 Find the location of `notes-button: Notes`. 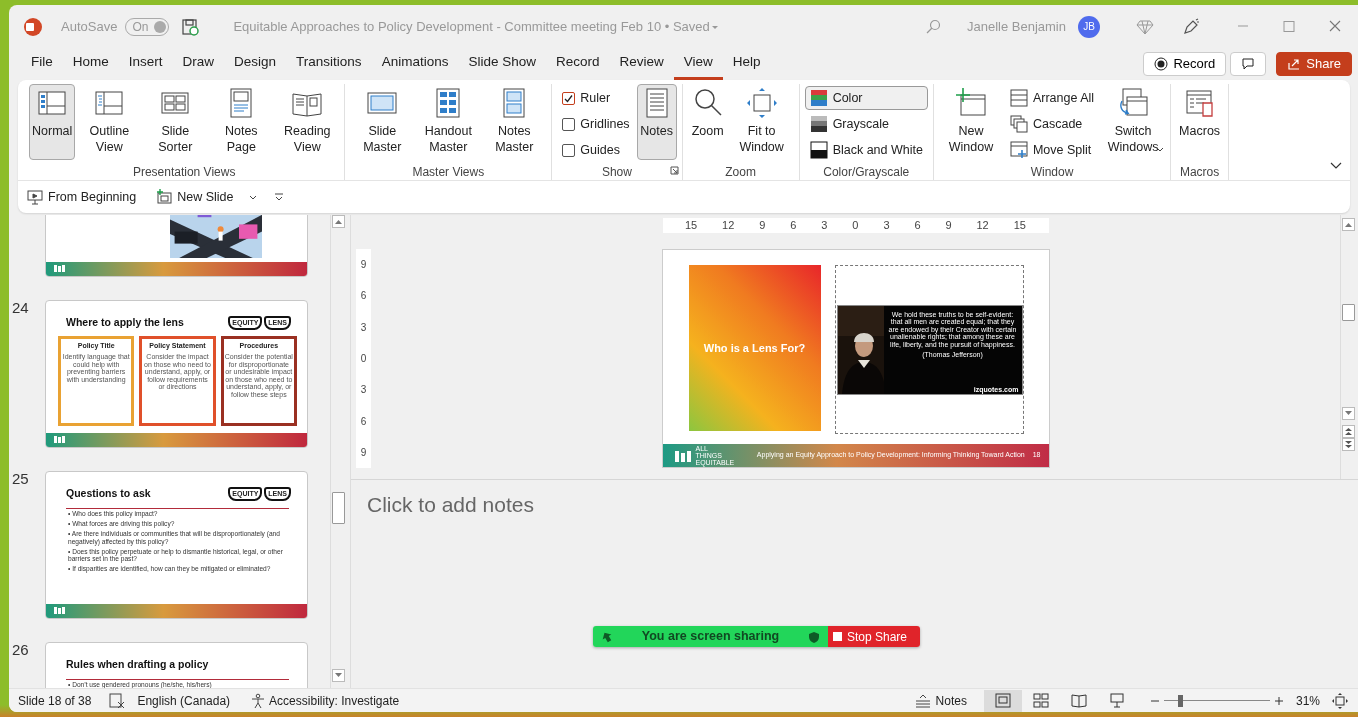

notes-button: Notes is located at coordinates (940, 700).